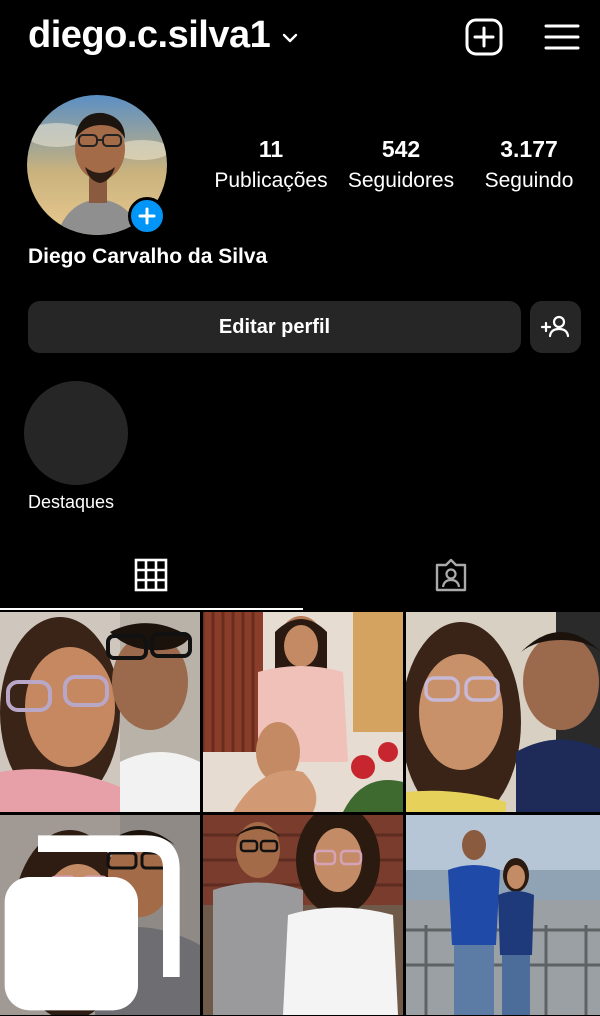 This screenshot has height=1016, width=600. Describe the element at coordinates (484, 37) in the screenshot. I see `new-post-icon` at that location.